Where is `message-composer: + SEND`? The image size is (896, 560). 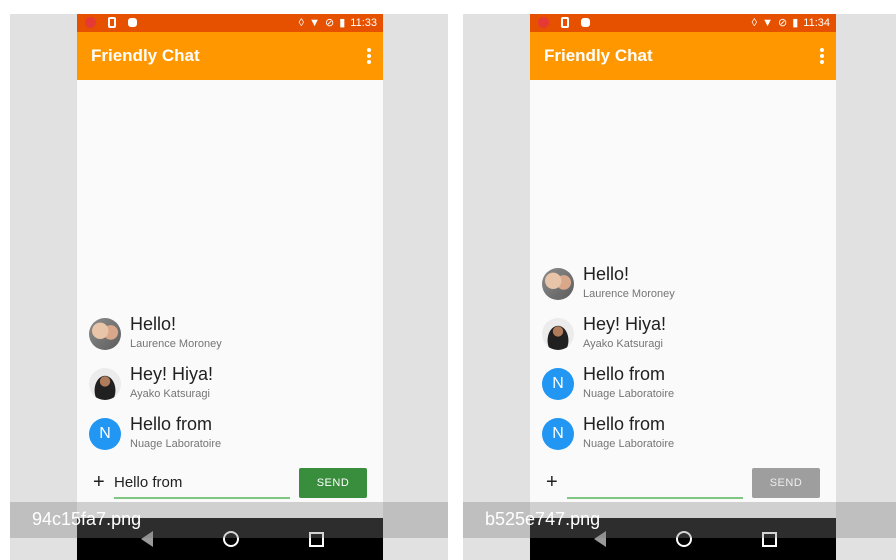 message-composer: + SEND is located at coordinates (683, 486).